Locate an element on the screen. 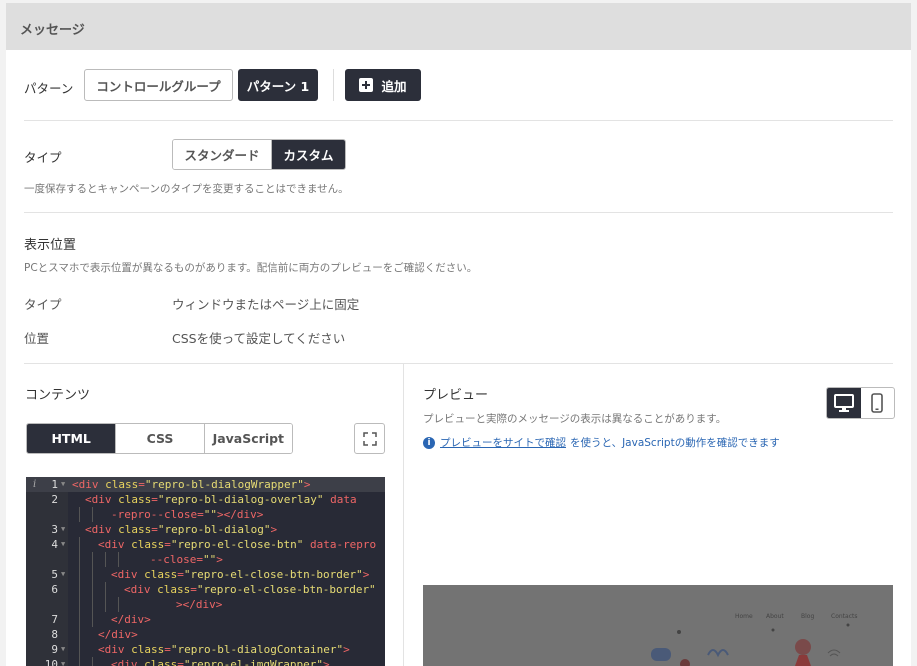  position-type-value: ウィンドウまたはページ上に固定 is located at coordinates (266, 304).